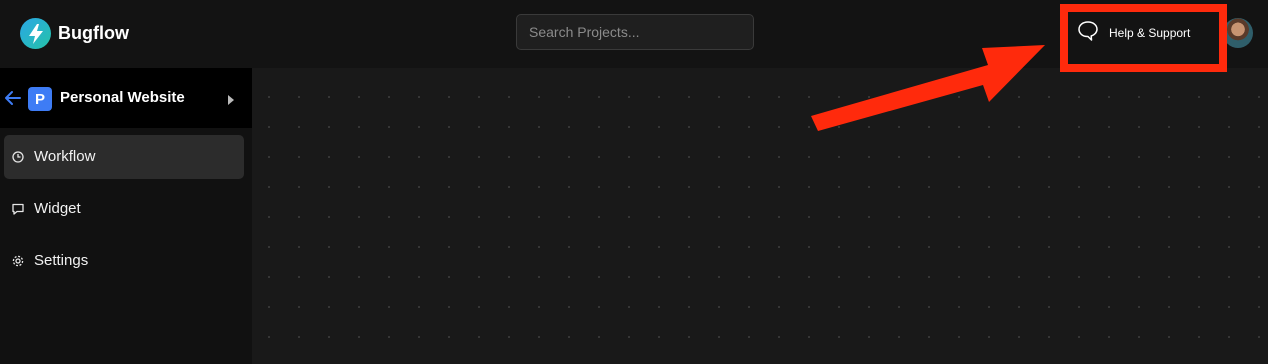 The width and height of the screenshot is (1268, 364). I want to click on user-avatar, so click(1238, 33).